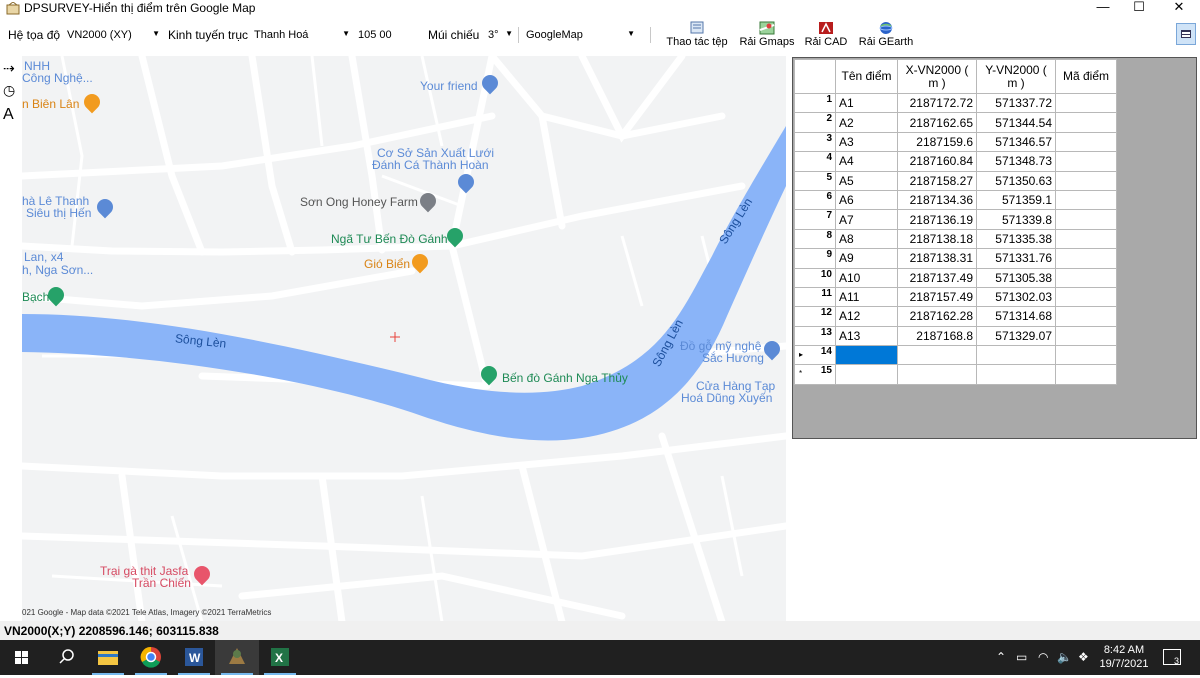 The width and height of the screenshot is (1200, 678). I want to click on cell-x: 2187162.28, so click(937, 316).